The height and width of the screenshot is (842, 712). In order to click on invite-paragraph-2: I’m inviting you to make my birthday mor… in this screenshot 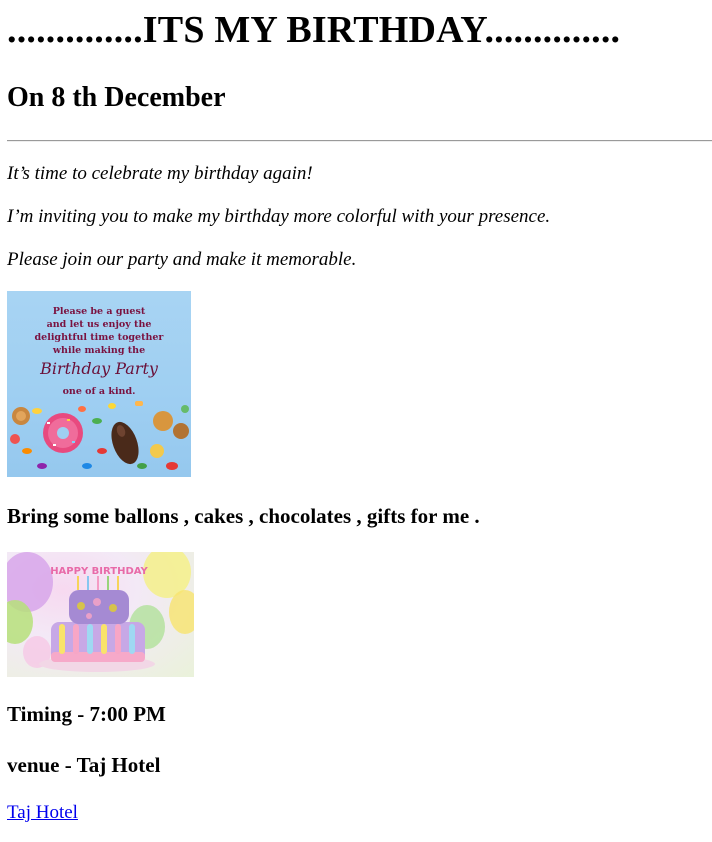, I will do `click(279, 216)`.